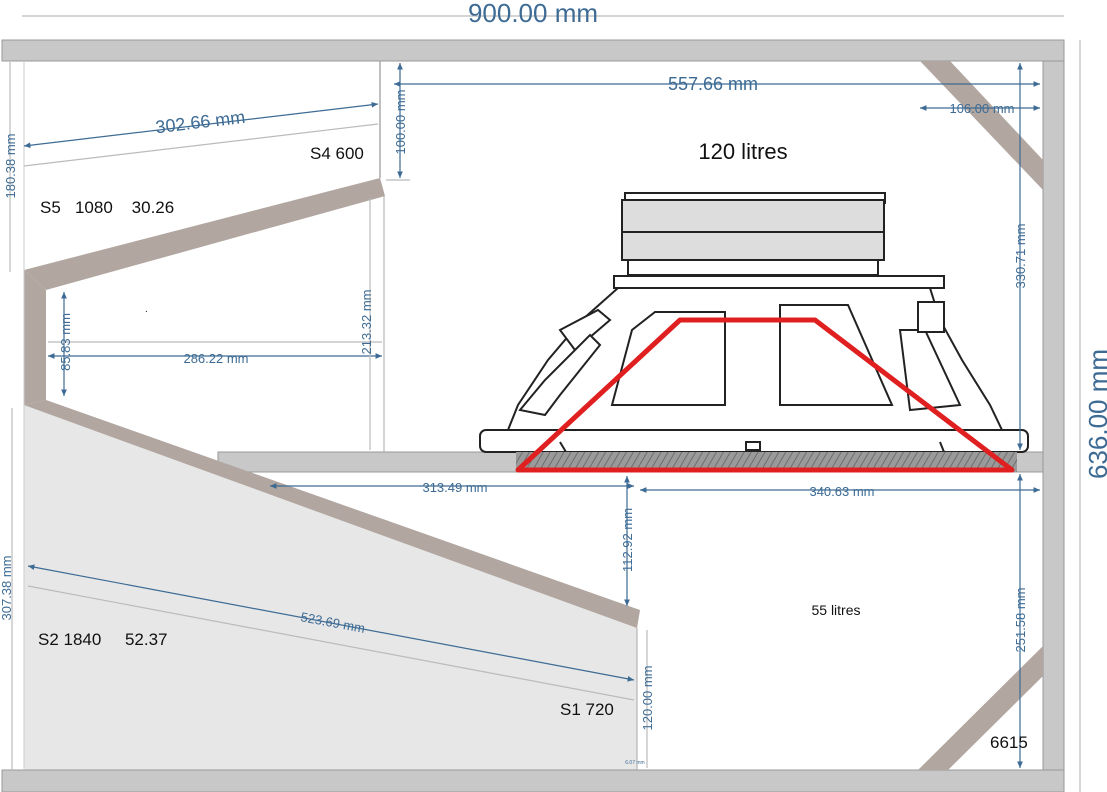  I want to click on dim-340-label: 340.63 mm, so click(841, 491).